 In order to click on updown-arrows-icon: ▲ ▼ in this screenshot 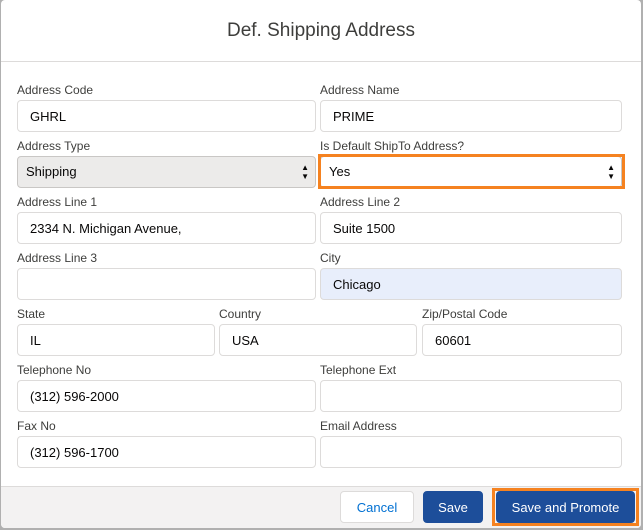, I will do `click(305, 172)`.